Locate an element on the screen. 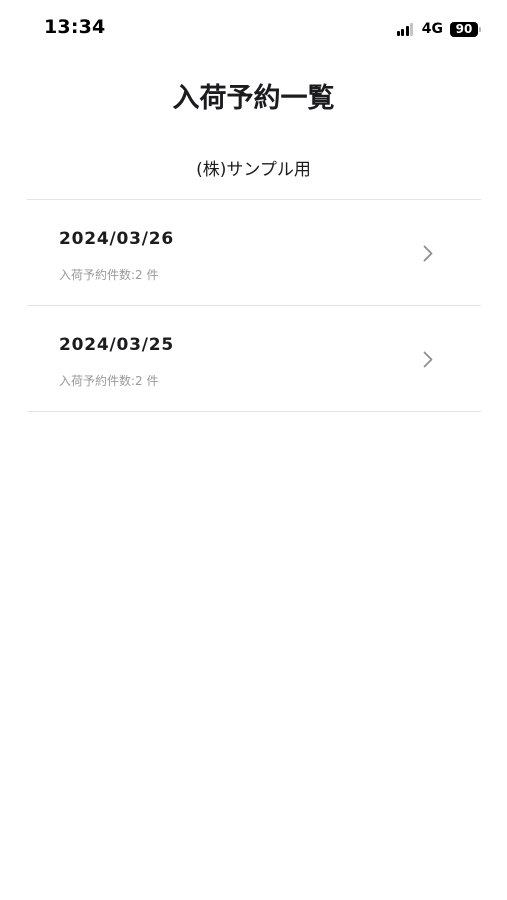 The width and height of the screenshot is (507, 900). list-item: 2024/03/25 入荷予約件数:2 件 is located at coordinates (254, 359).